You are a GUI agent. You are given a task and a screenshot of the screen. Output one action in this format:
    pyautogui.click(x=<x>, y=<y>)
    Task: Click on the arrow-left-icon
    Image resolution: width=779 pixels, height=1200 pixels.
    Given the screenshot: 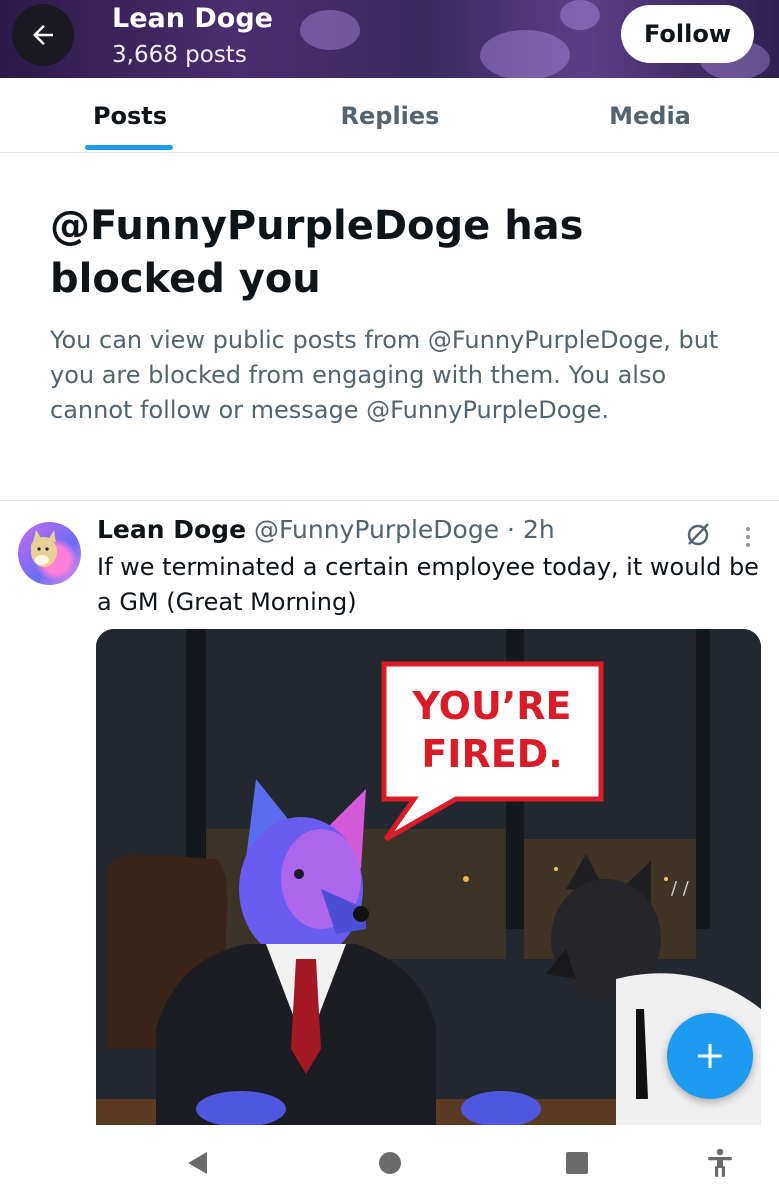 What is the action you would take?
    pyautogui.click(x=43, y=35)
    